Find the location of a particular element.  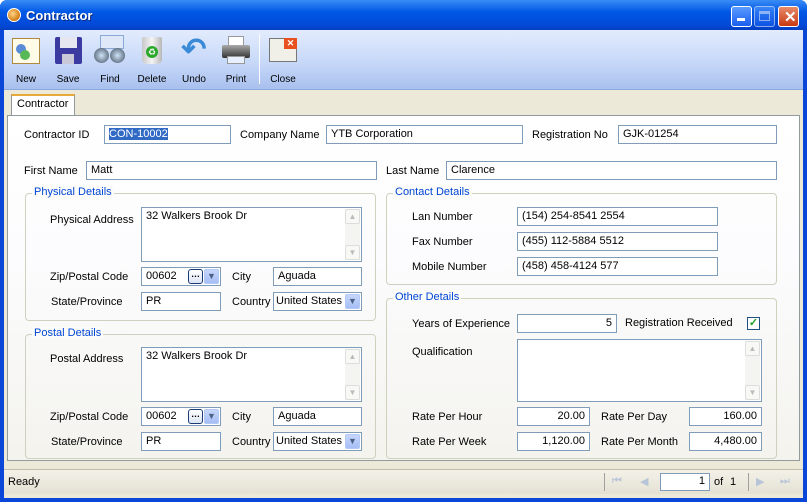

physical-city-field: Aguada is located at coordinates (317, 276).